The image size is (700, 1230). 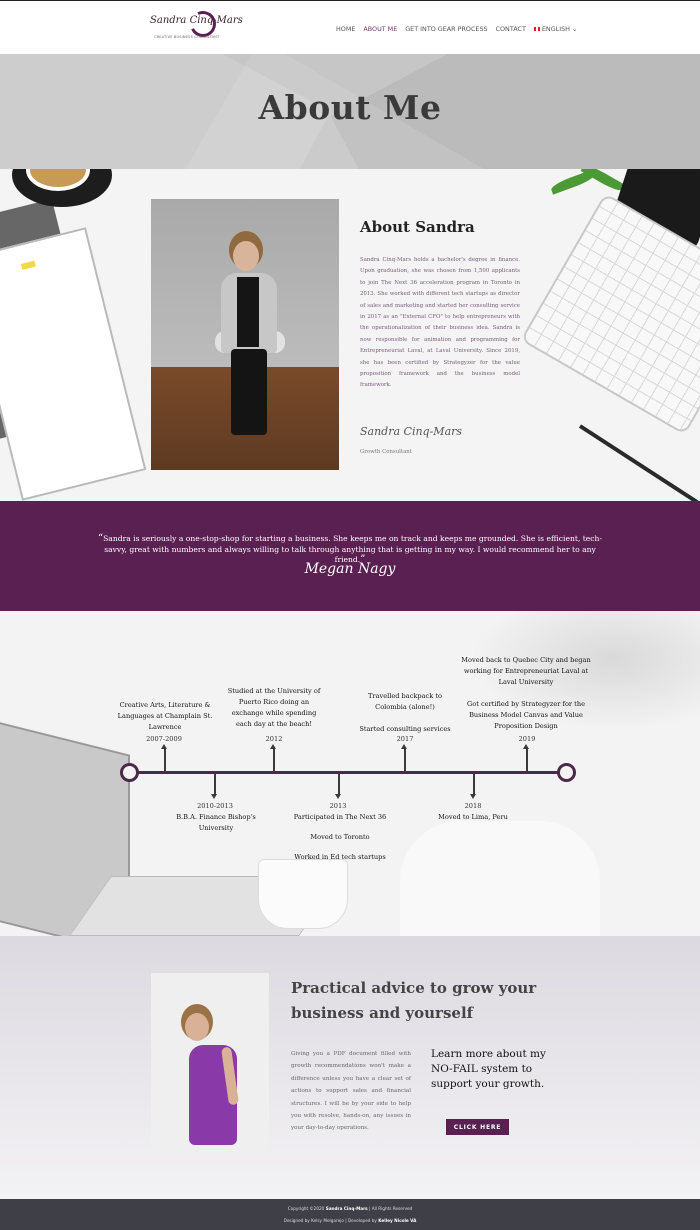 What do you see at coordinates (446, 29) in the screenshot?
I see `nav-get-into-gear: GET INTO GEAR PROCESS` at bounding box center [446, 29].